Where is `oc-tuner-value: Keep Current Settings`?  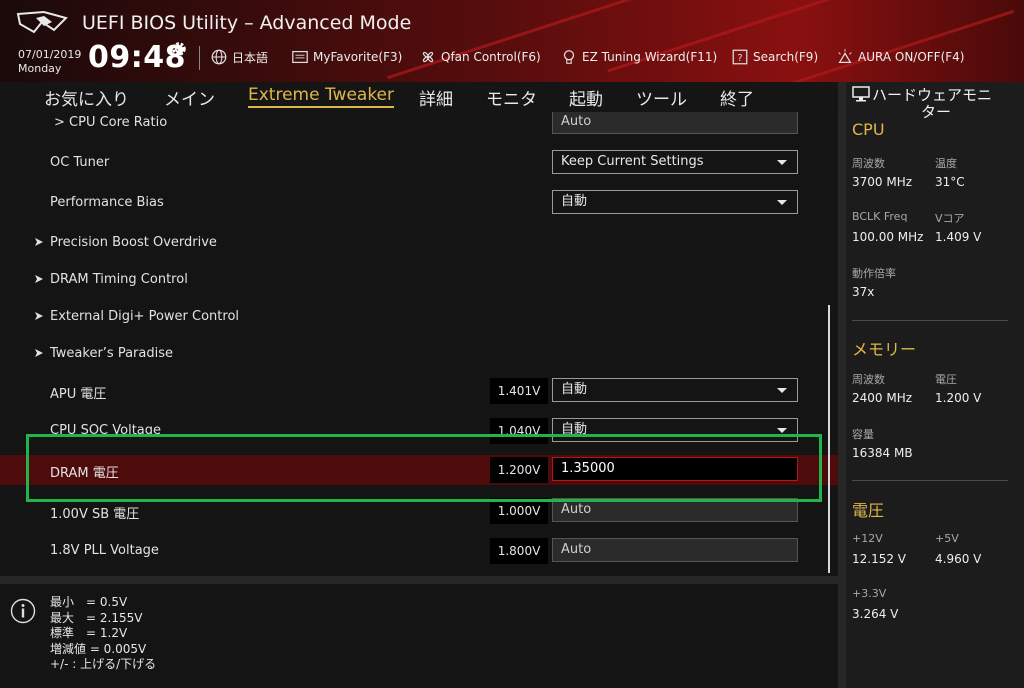
oc-tuner-value: Keep Current Settings is located at coordinates (632, 161).